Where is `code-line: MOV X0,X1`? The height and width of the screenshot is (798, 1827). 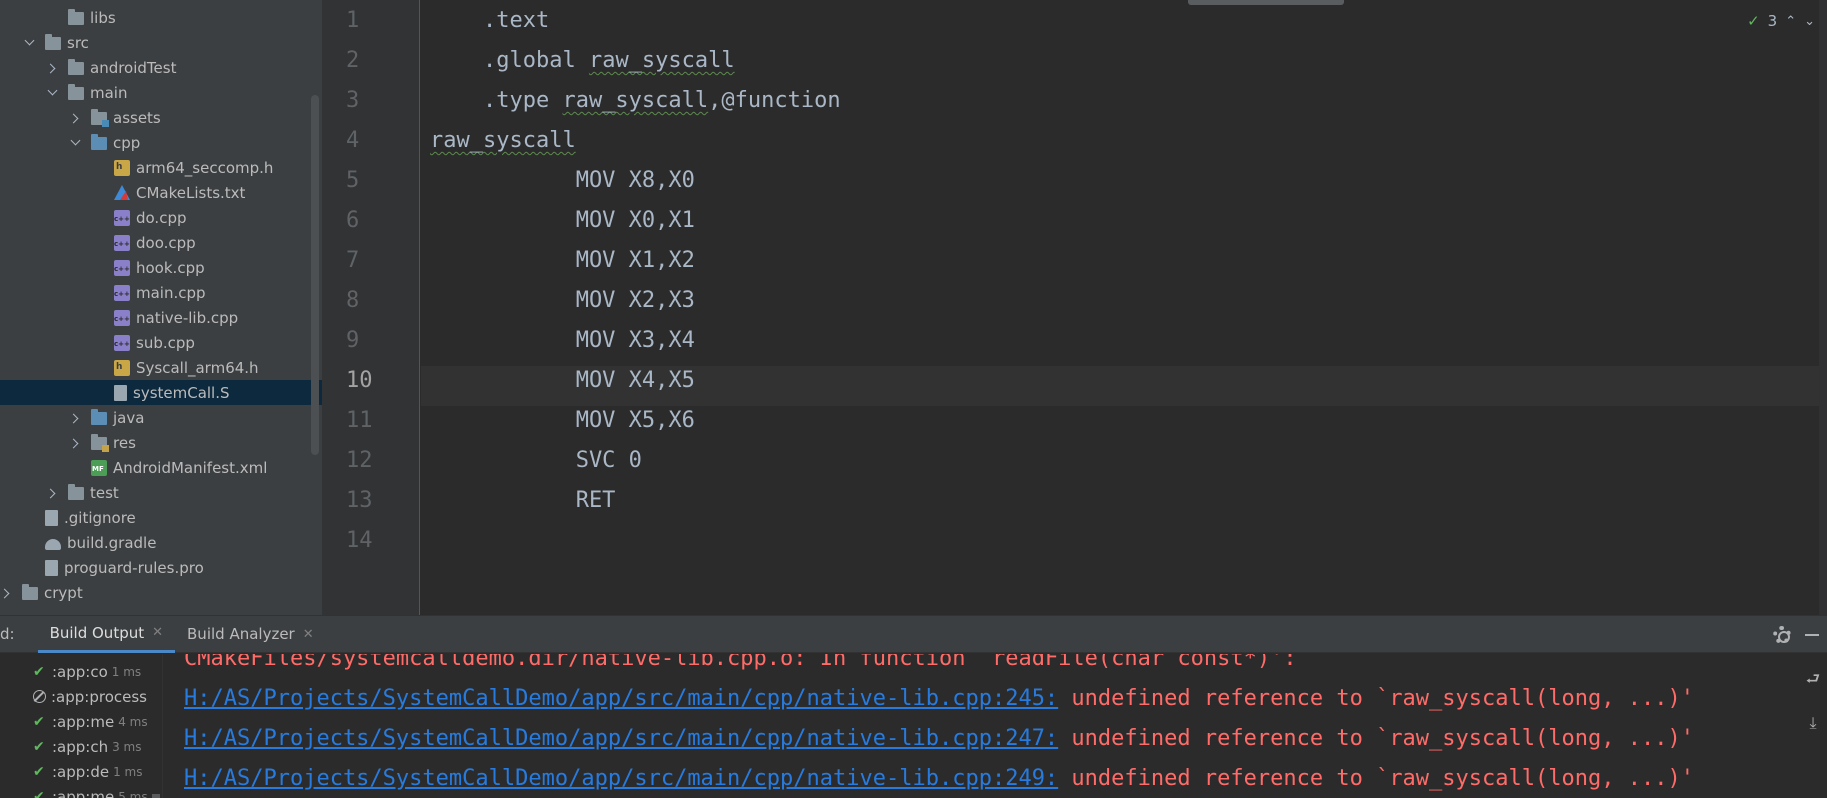 code-line: MOV X0,X1 is located at coordinates (562, 220).